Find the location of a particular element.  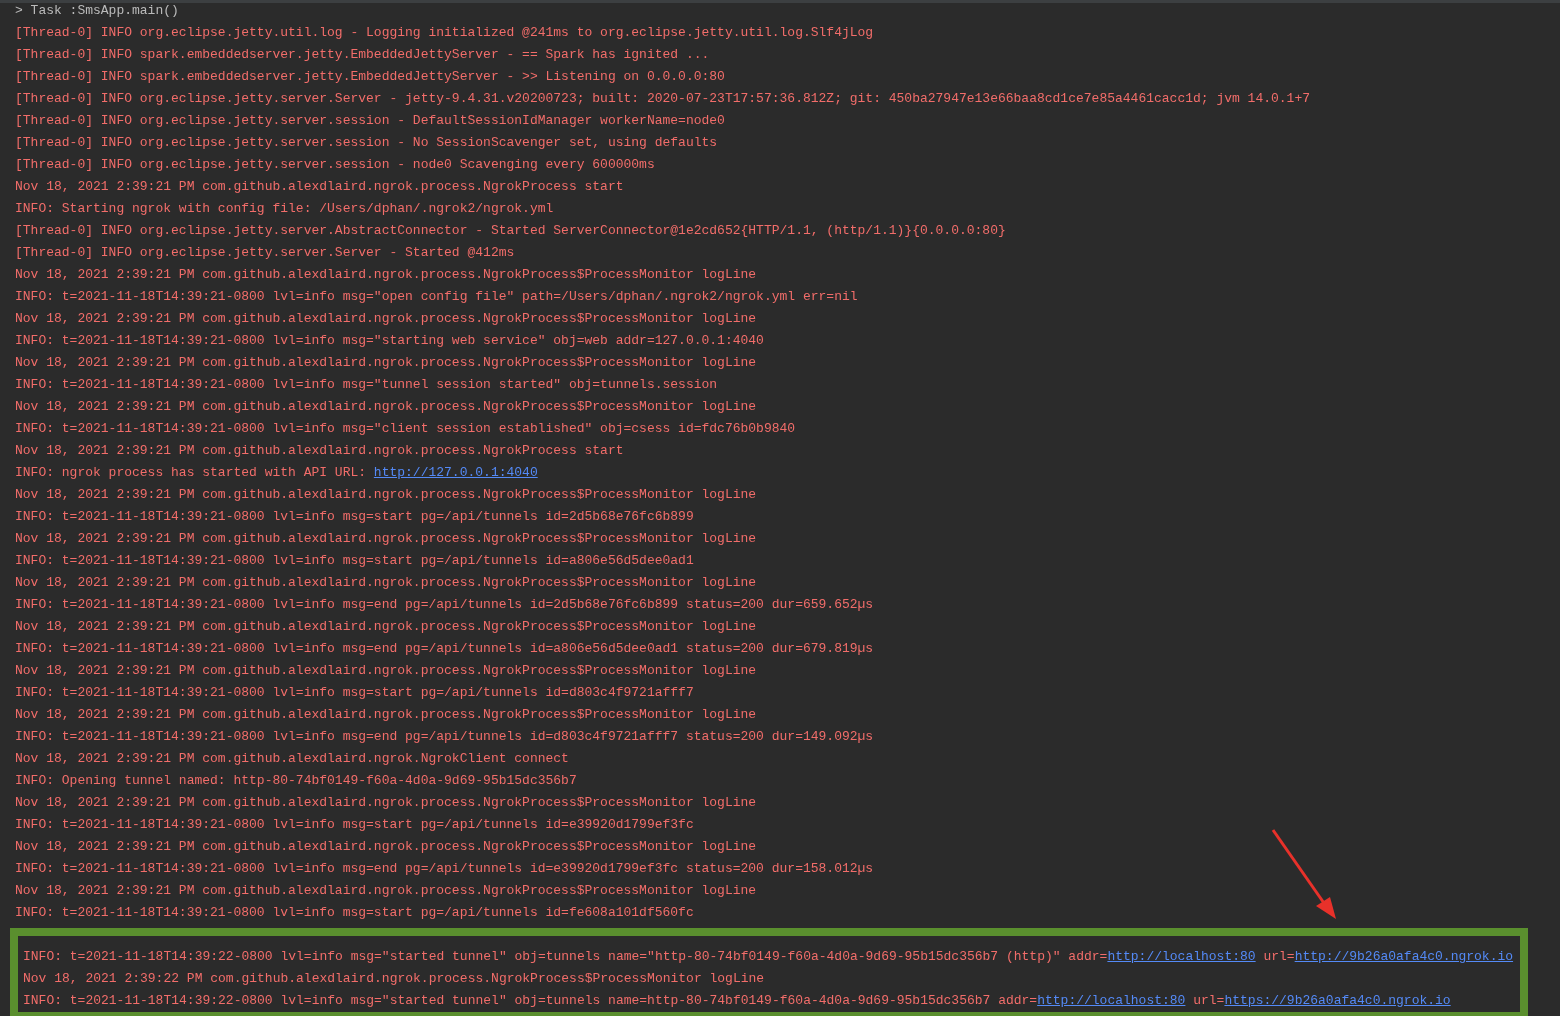

log-text: INFO: t=2021-11-18T14:39:21-0800 lvl=info msg=end pg=/api/tunnels id=e39920d1799ef3fc status=200 dur=158.012µs is located at coordinates (444, 868).